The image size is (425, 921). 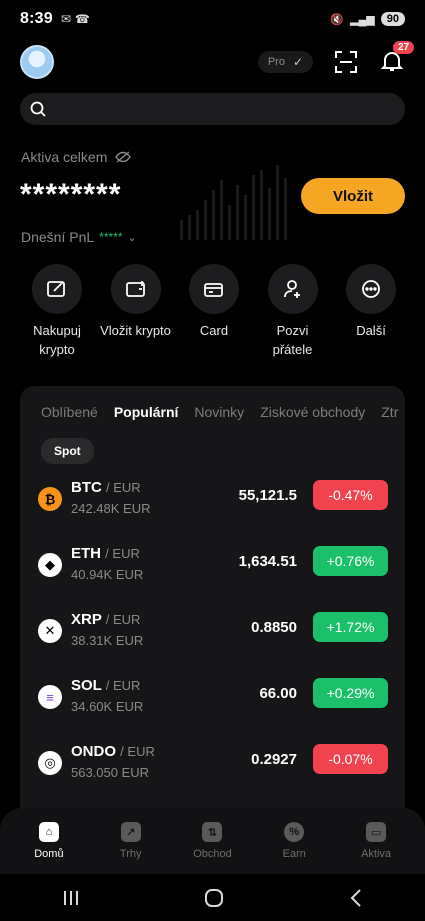 What do you see at coordinates (130, 832) in the screenshot?
I see `chart-icon: ↗` at bounding box center [130, 832].